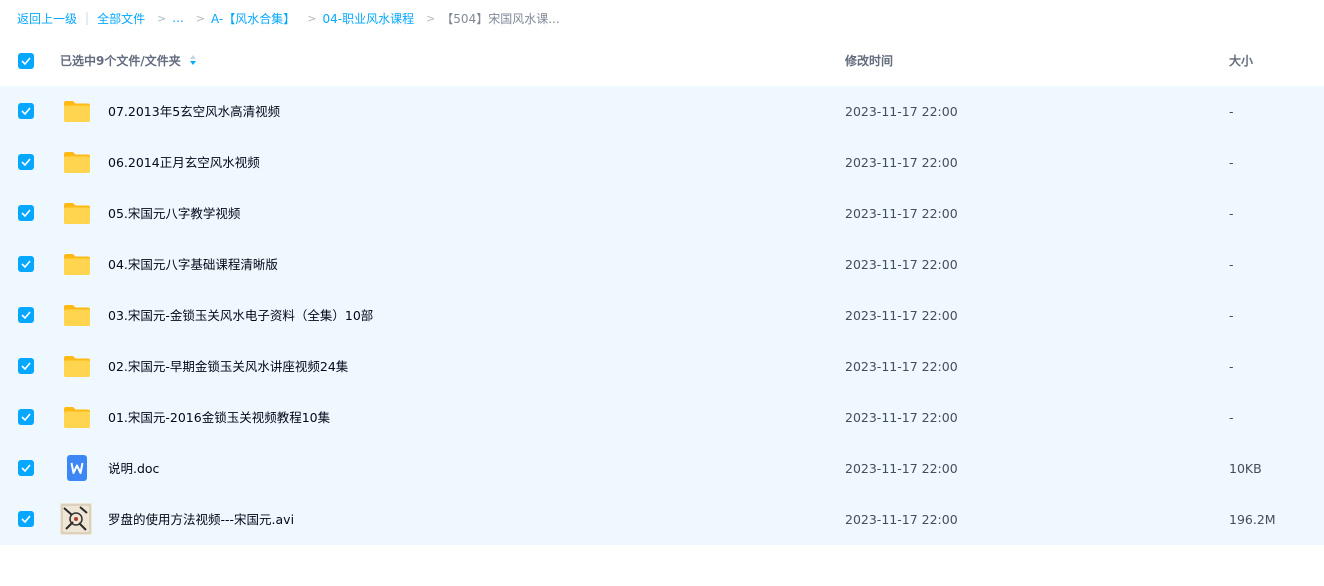 Image resolution: width=1324 pixels, height=586 pixels. Describe the element at coordinates (47, 18) in the screenshot. I see `back-link: 返回上一级` at that location.